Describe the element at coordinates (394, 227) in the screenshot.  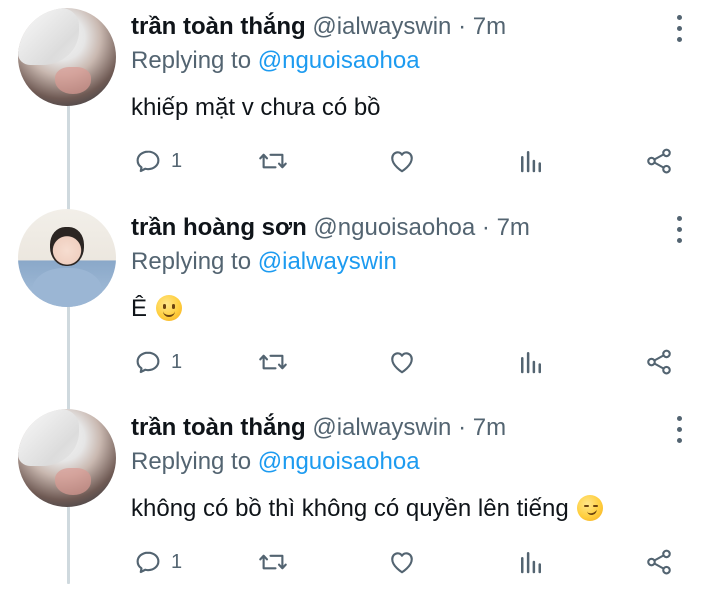
I see `user-handle: @nguoisaohoa` at that location.